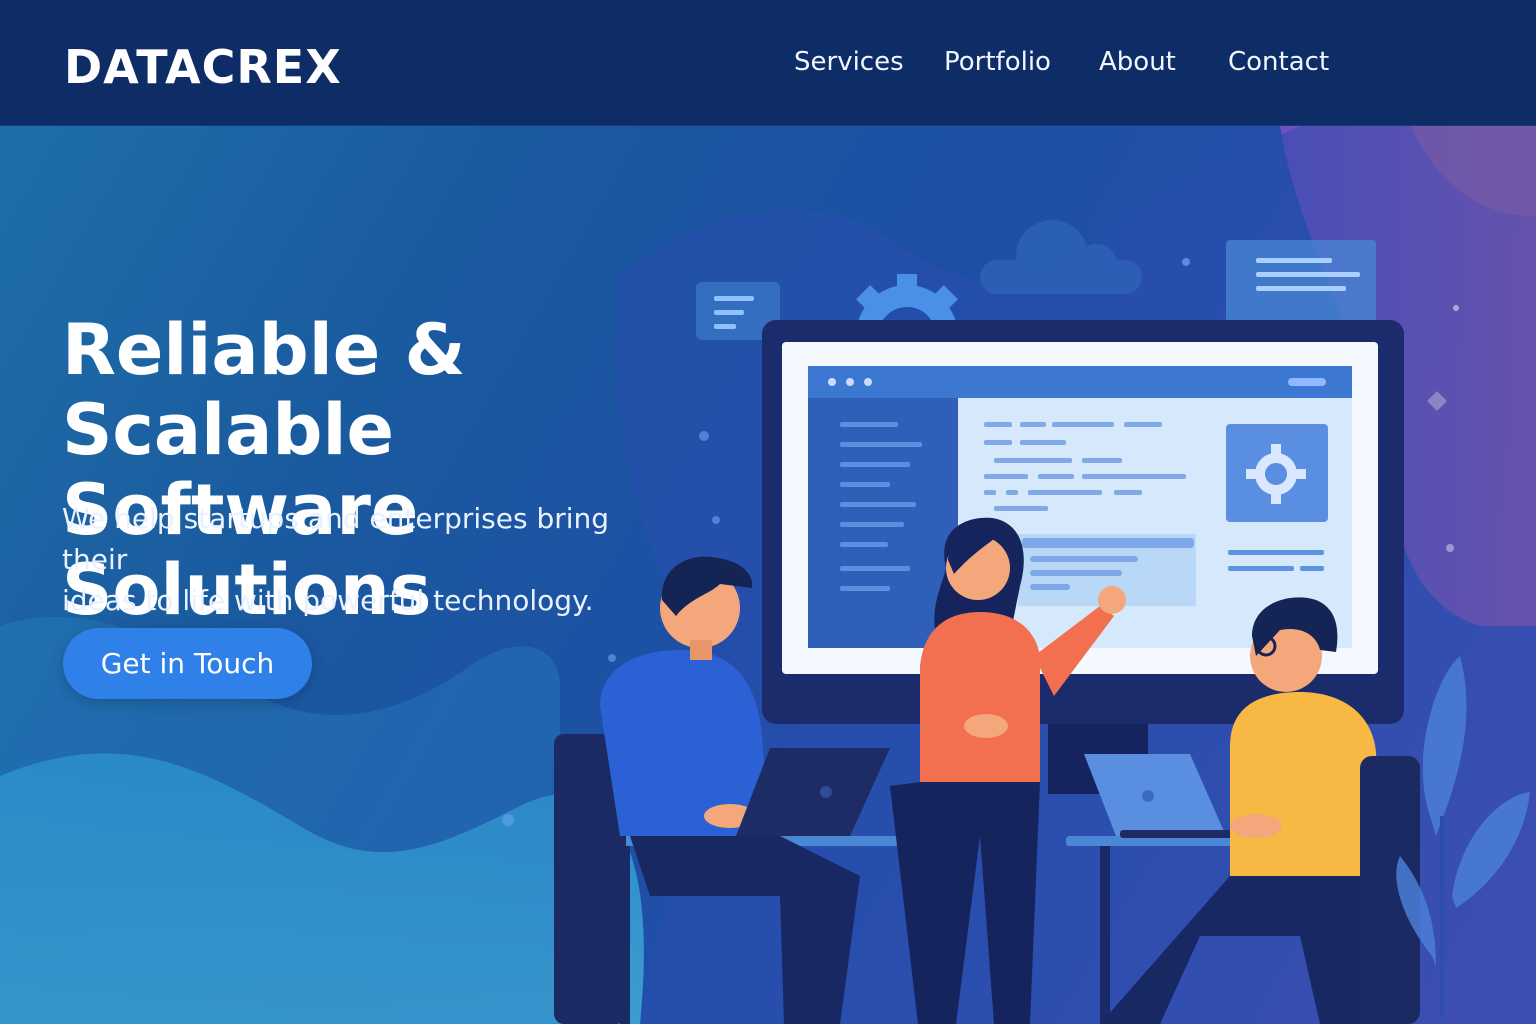  What do you see at coordinates (1061, 257) in the screenshot?
I see `cloud-icon` at bounding box center [1061, 257].